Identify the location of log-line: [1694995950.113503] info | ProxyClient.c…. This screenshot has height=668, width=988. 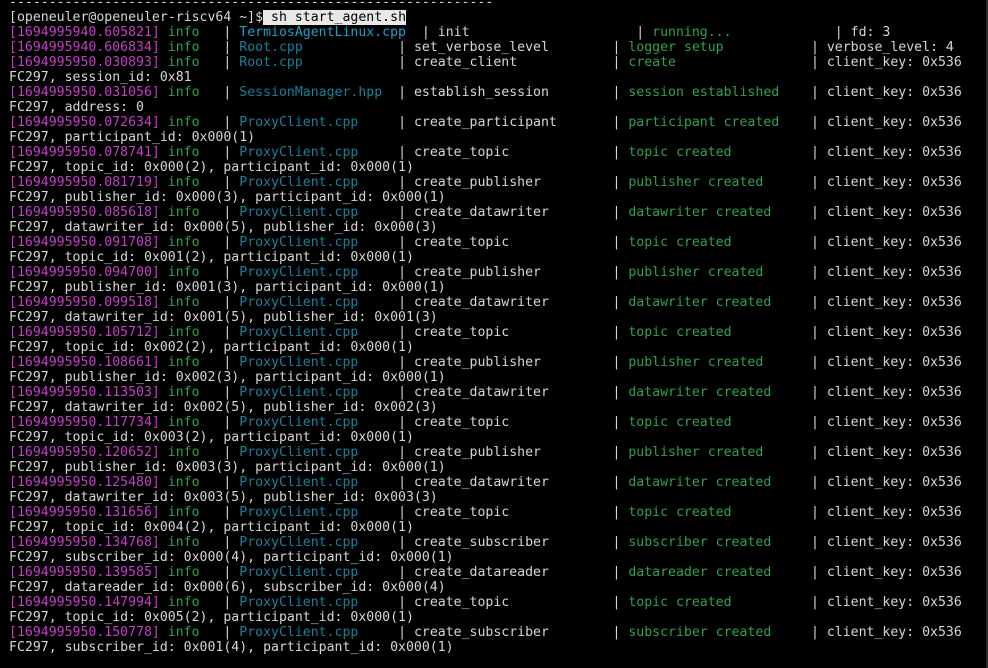
(497, 392).